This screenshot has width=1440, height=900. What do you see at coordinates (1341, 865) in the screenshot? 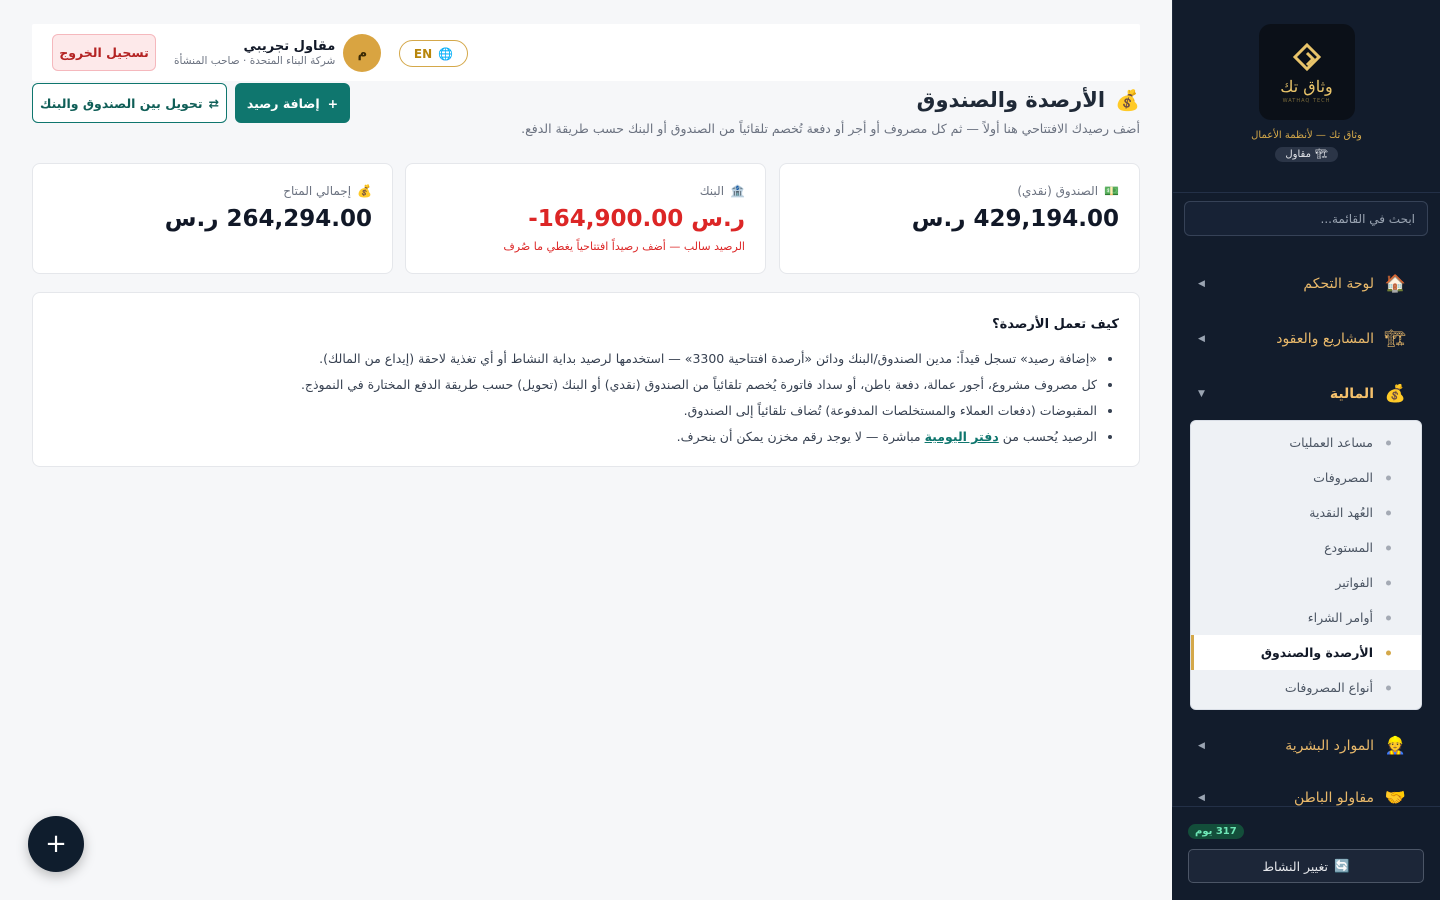
I see `refresh-icon: 🔄` at bounding box center [1341, 865].